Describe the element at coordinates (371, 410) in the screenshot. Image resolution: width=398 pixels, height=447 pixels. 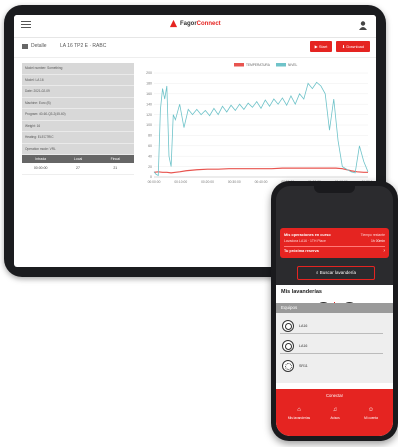
I see `account-icon: ☺` at that location.